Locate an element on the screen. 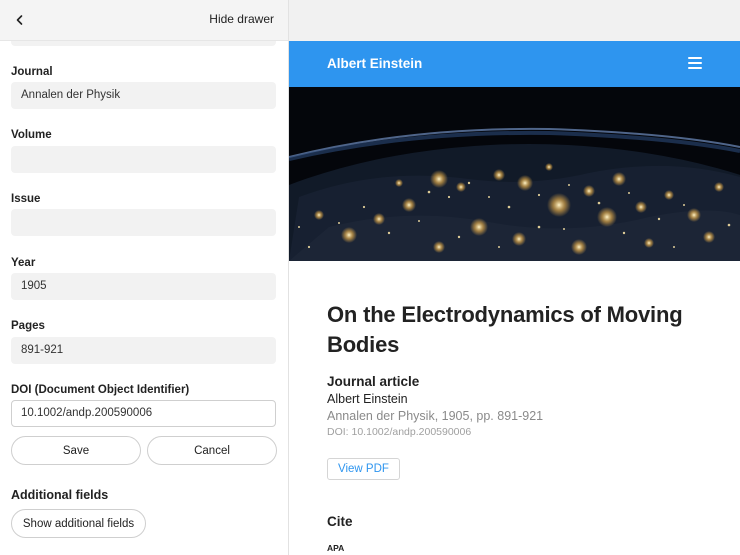 The height and width of the screenshot is (555, 740). site-header: Albert Einstein is located at coordinates (514, 64).